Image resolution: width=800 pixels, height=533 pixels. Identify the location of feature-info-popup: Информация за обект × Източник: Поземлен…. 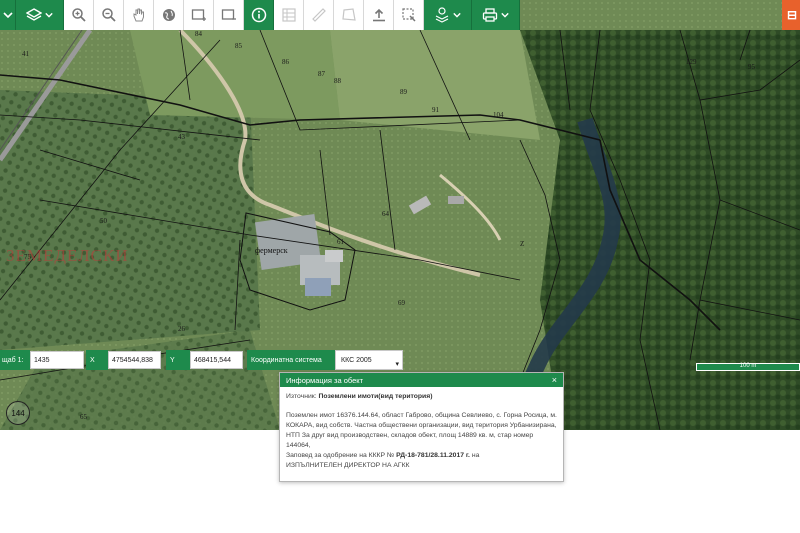
(421, 427).